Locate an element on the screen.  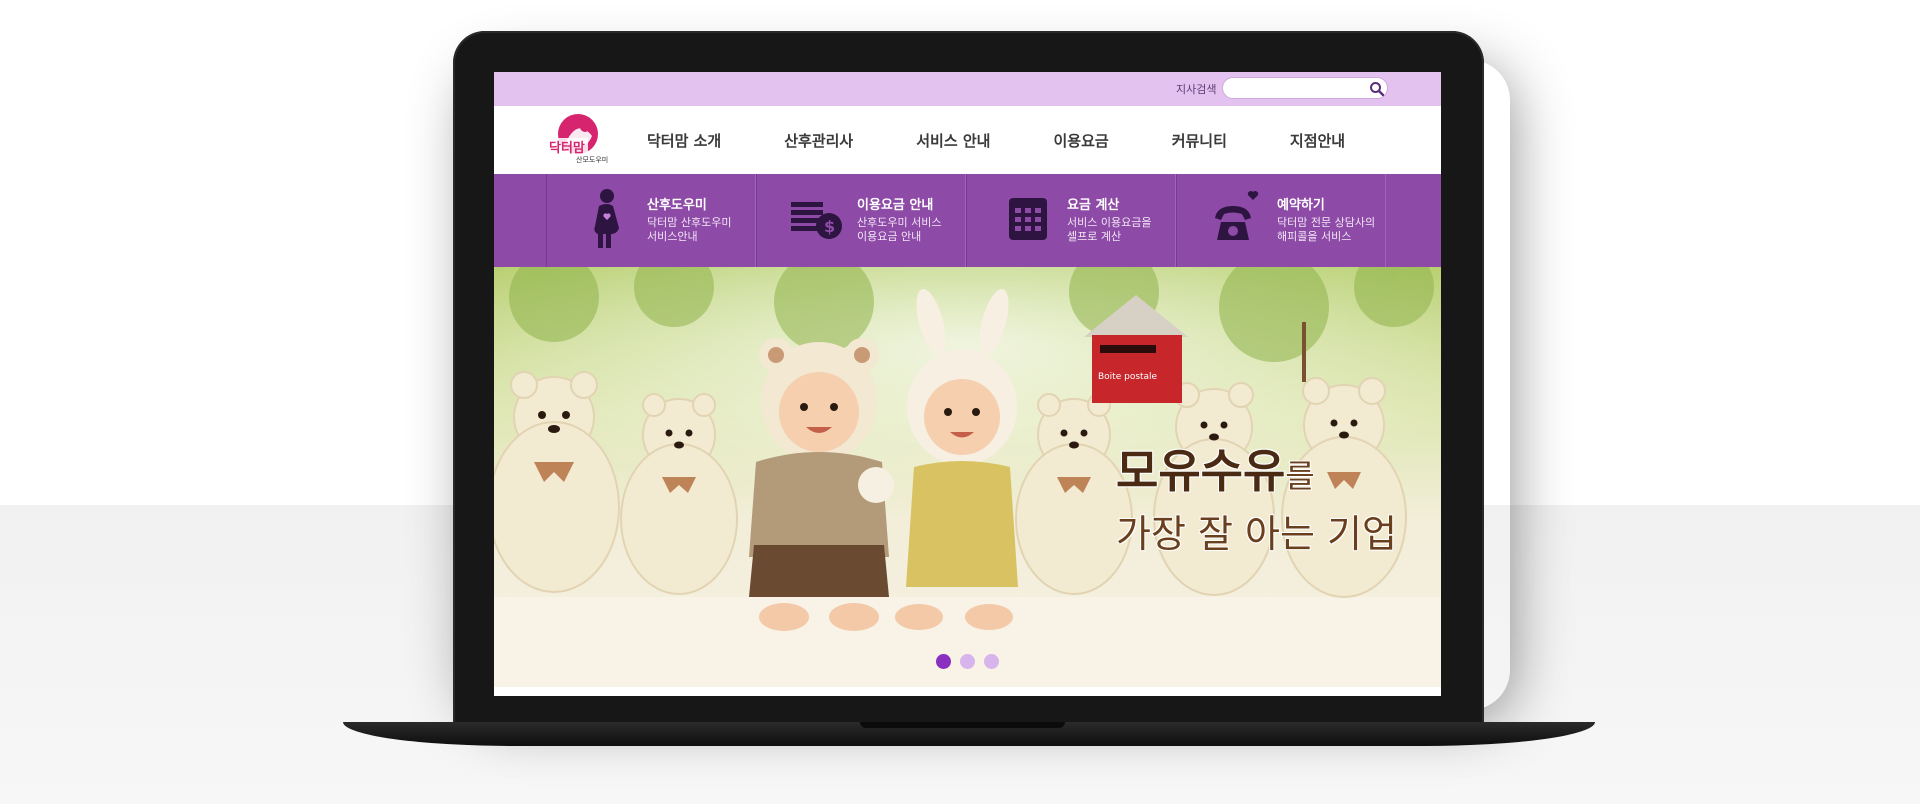
hero-slogan-bold: 모유수유 is located at coordinates (1201, 471).